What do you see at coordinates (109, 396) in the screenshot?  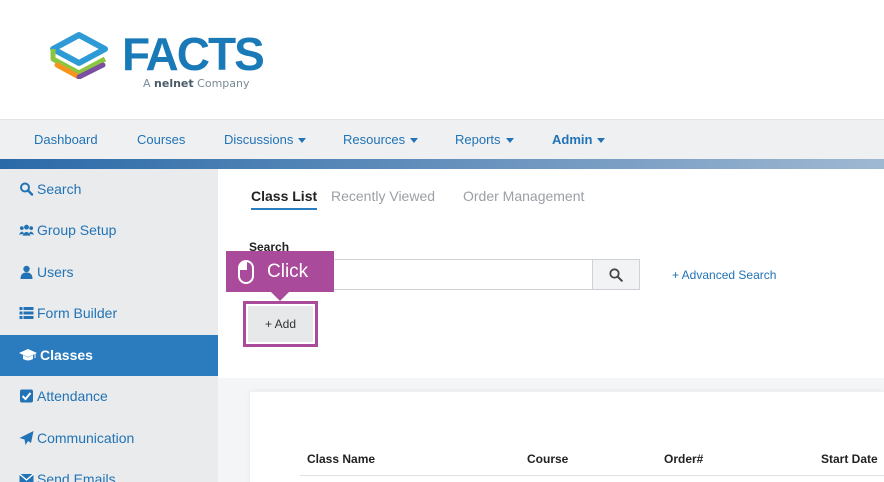 I see `sidebar-item-attendance: Attendance` at bounding box center [109, 396].